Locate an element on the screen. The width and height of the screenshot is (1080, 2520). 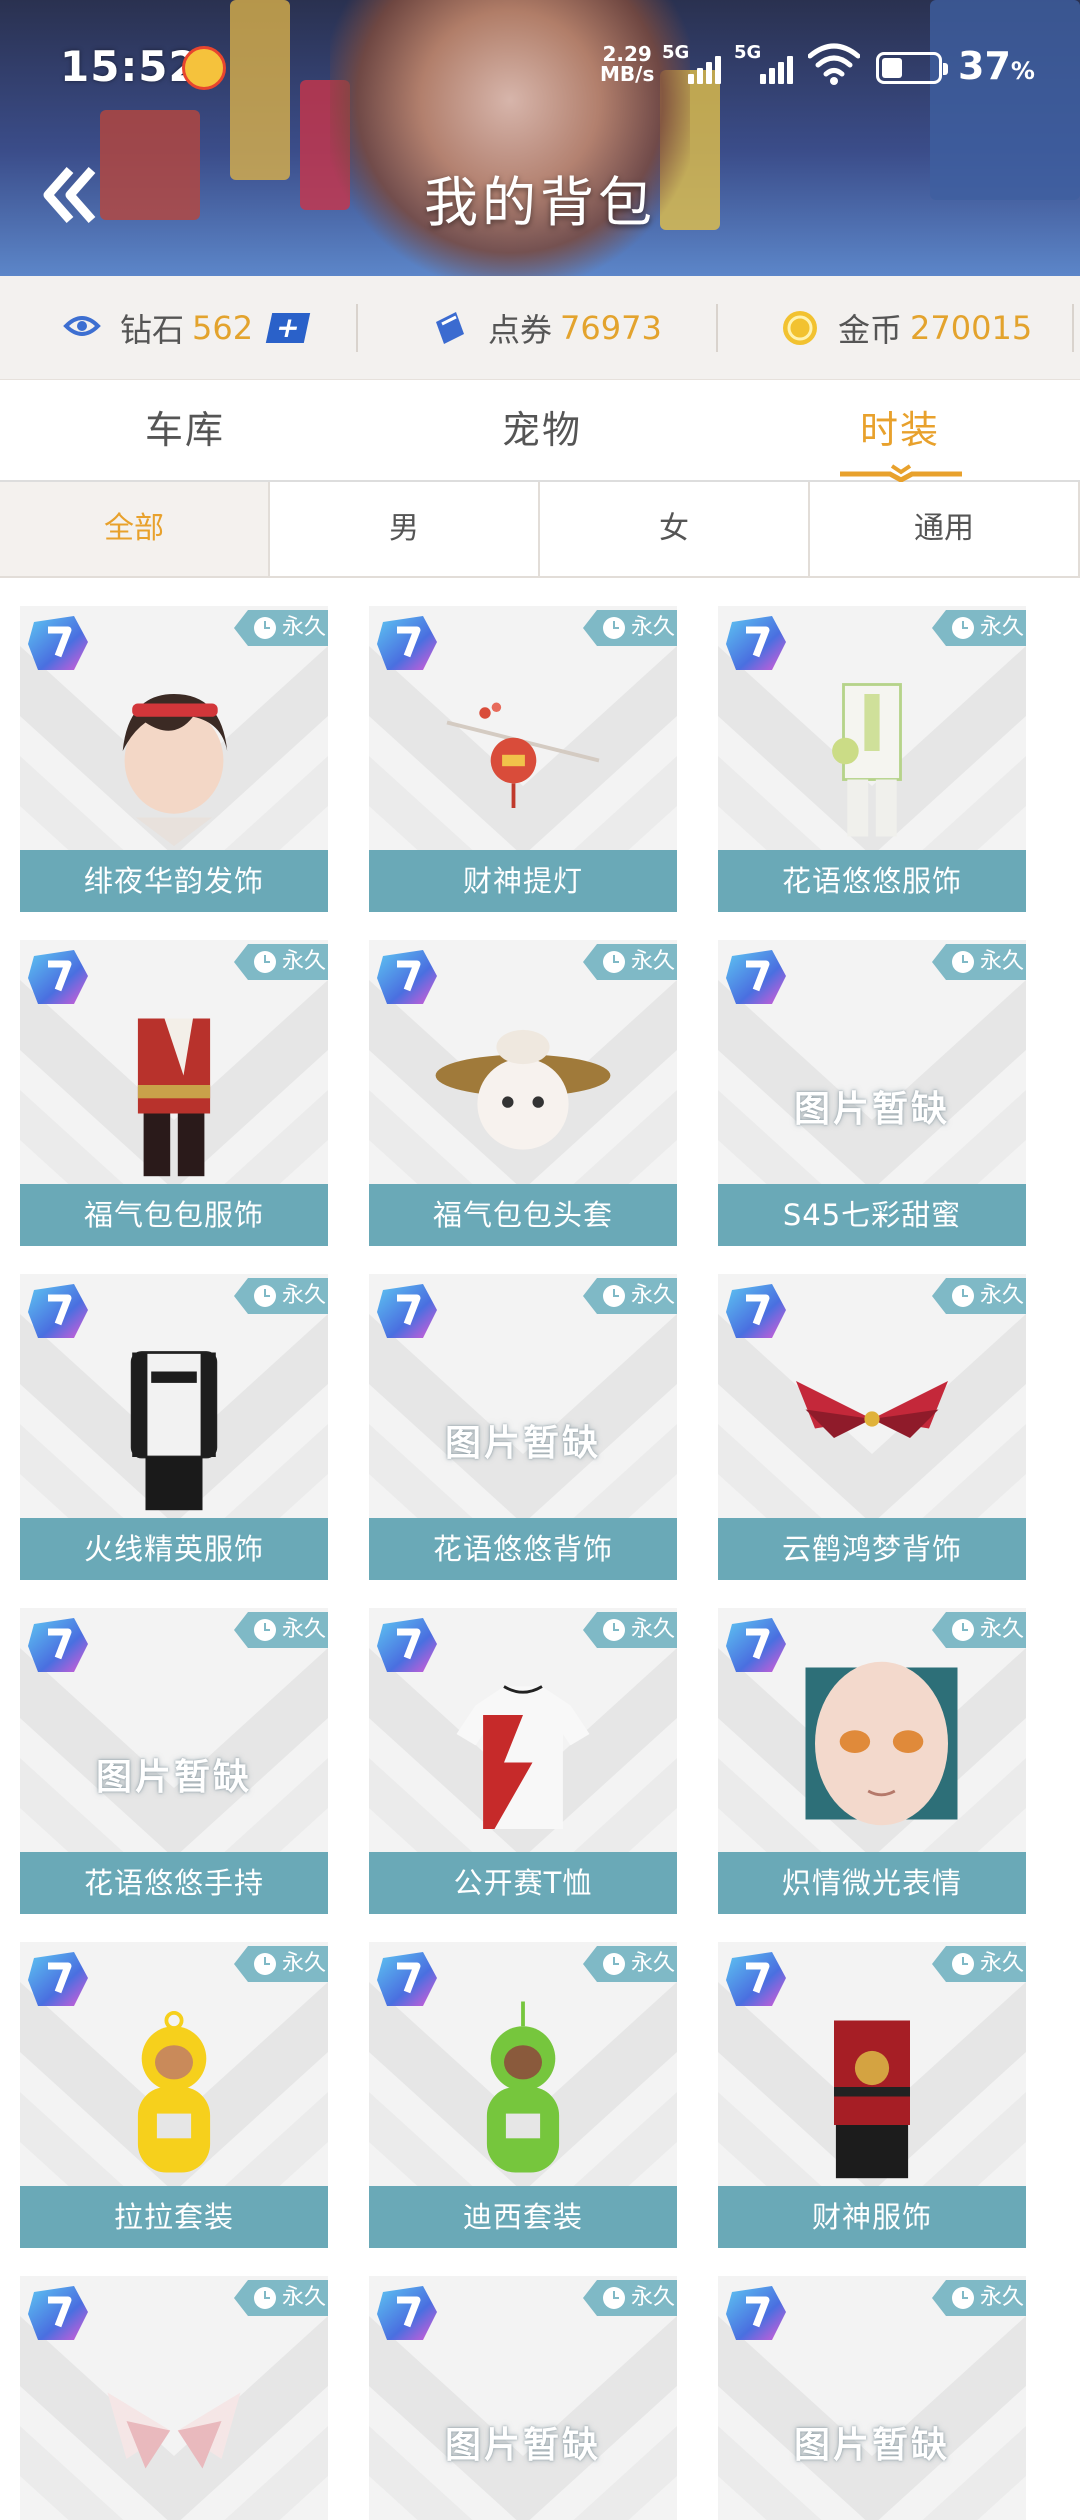
item-card: 永久 is located at coordinates (174, 2398).